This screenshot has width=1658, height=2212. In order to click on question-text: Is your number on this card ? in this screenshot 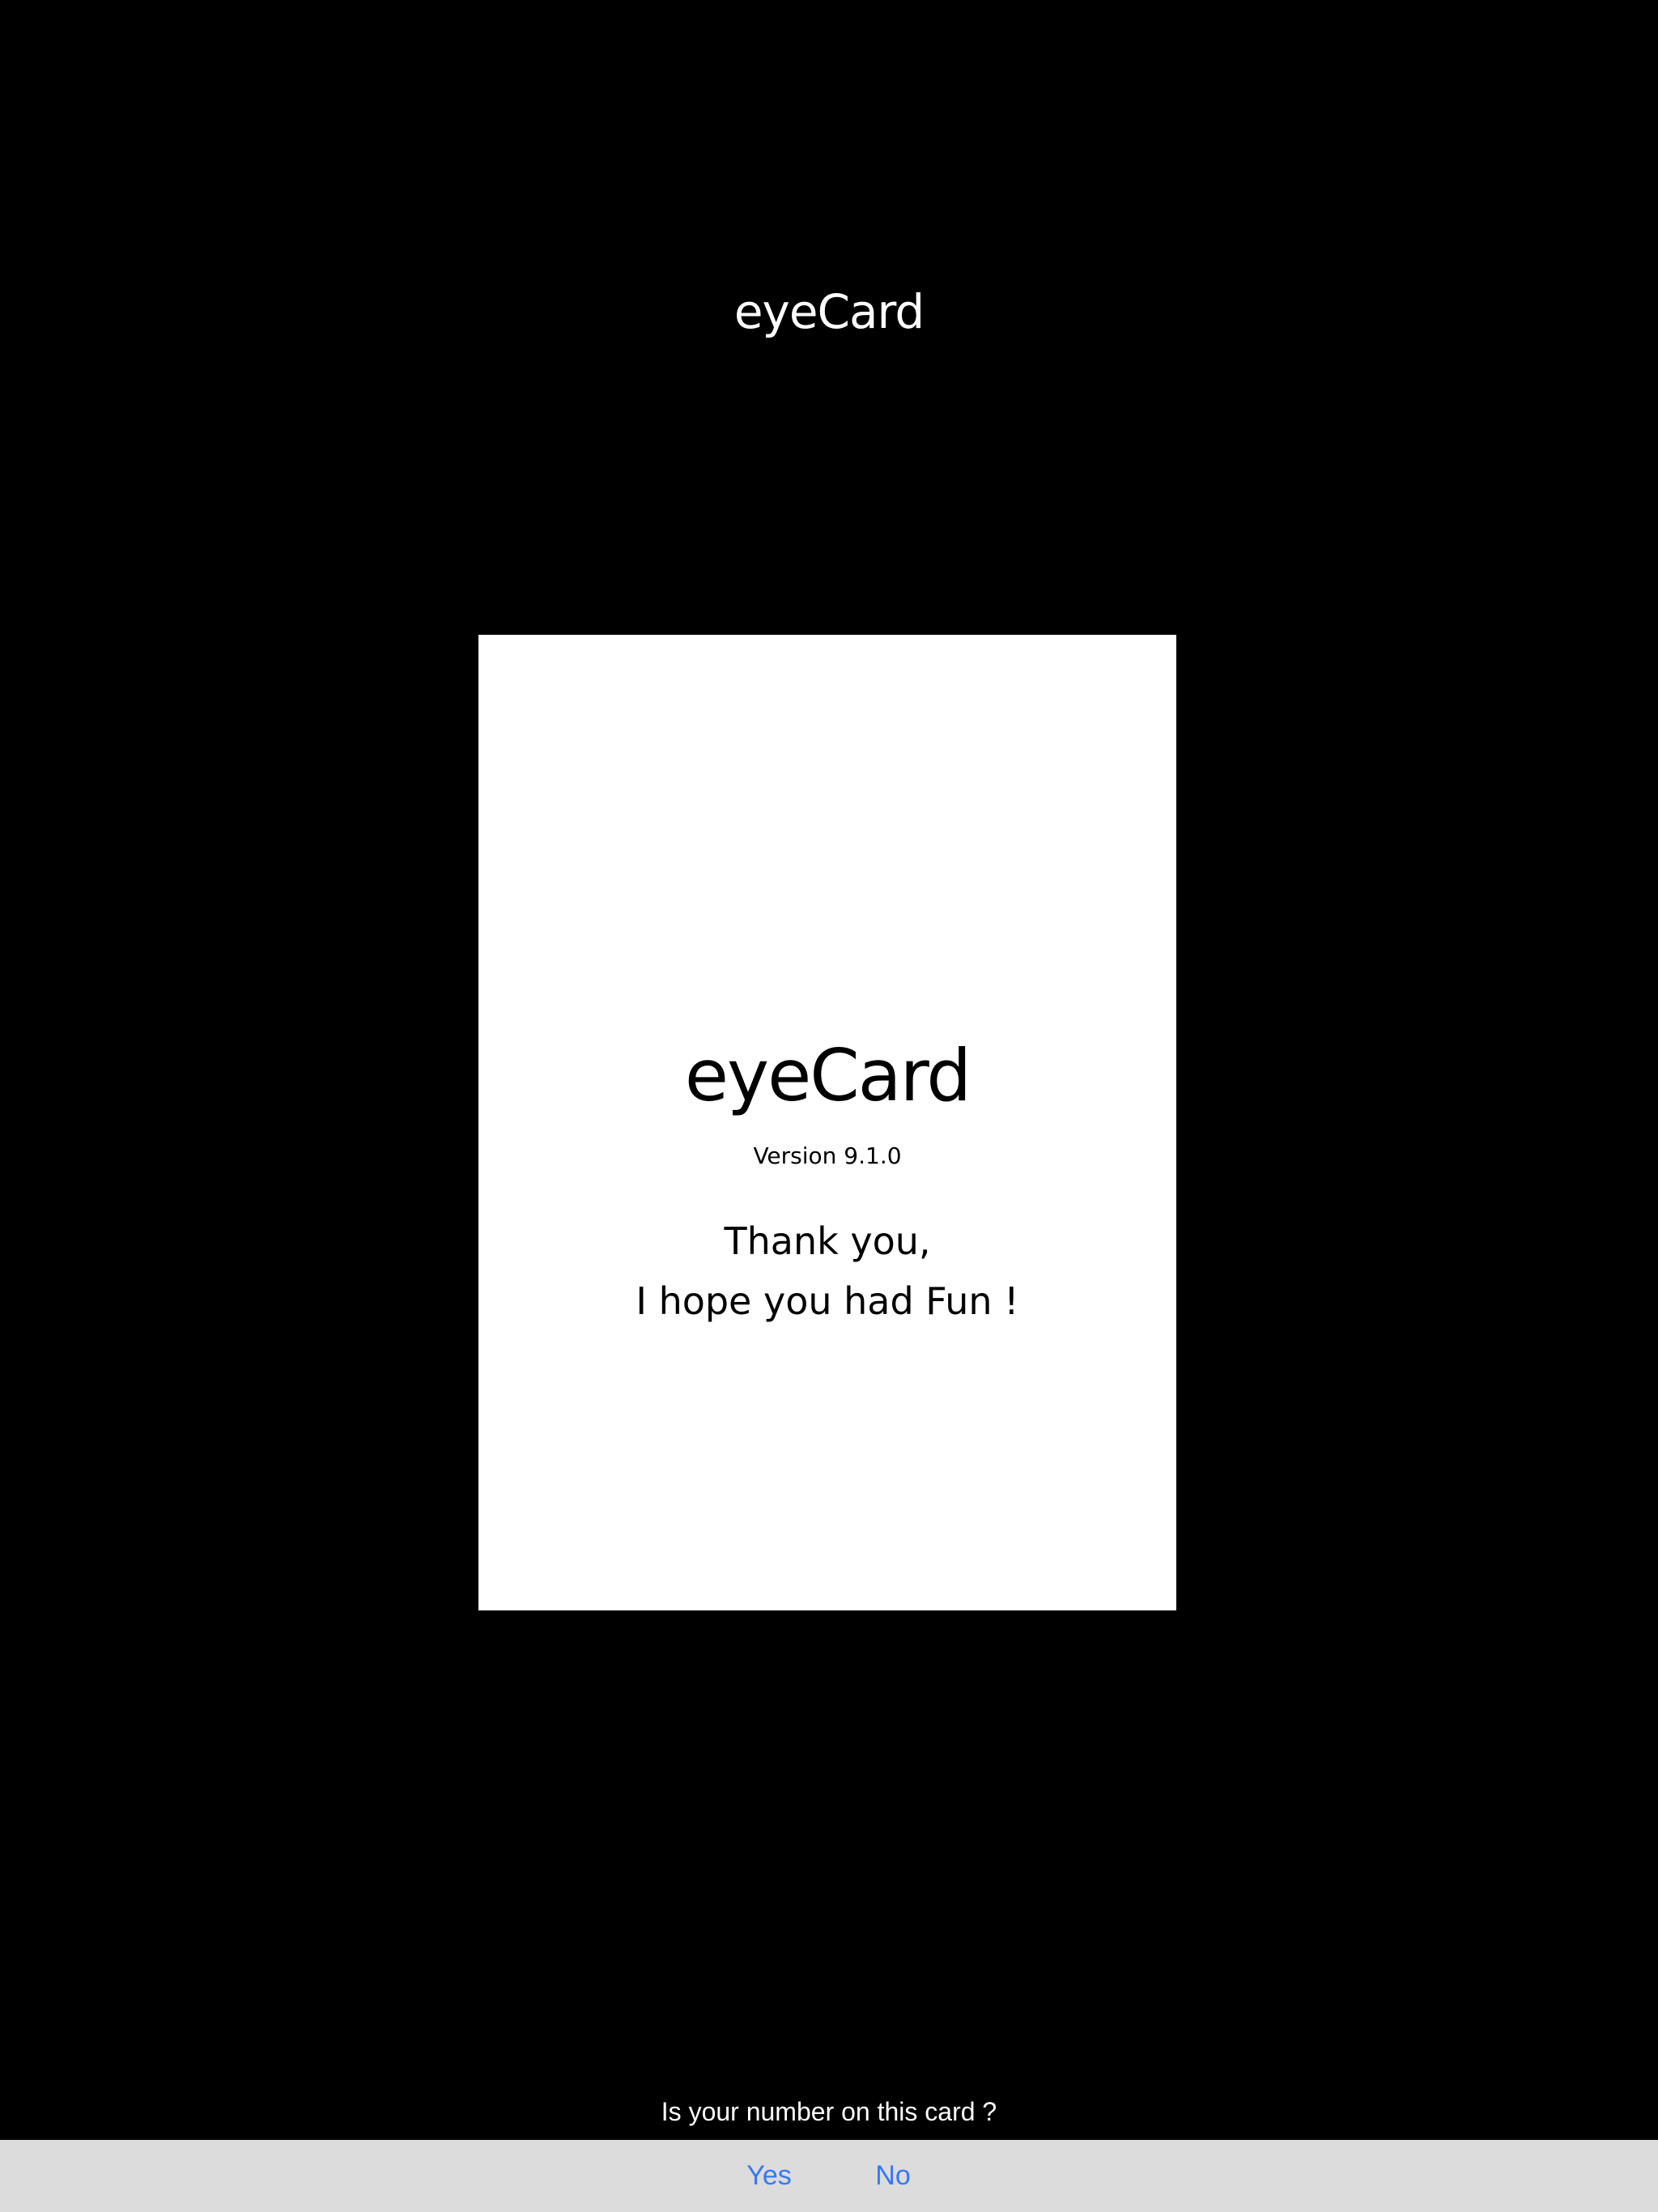, I will do `click(829, 2112)`.